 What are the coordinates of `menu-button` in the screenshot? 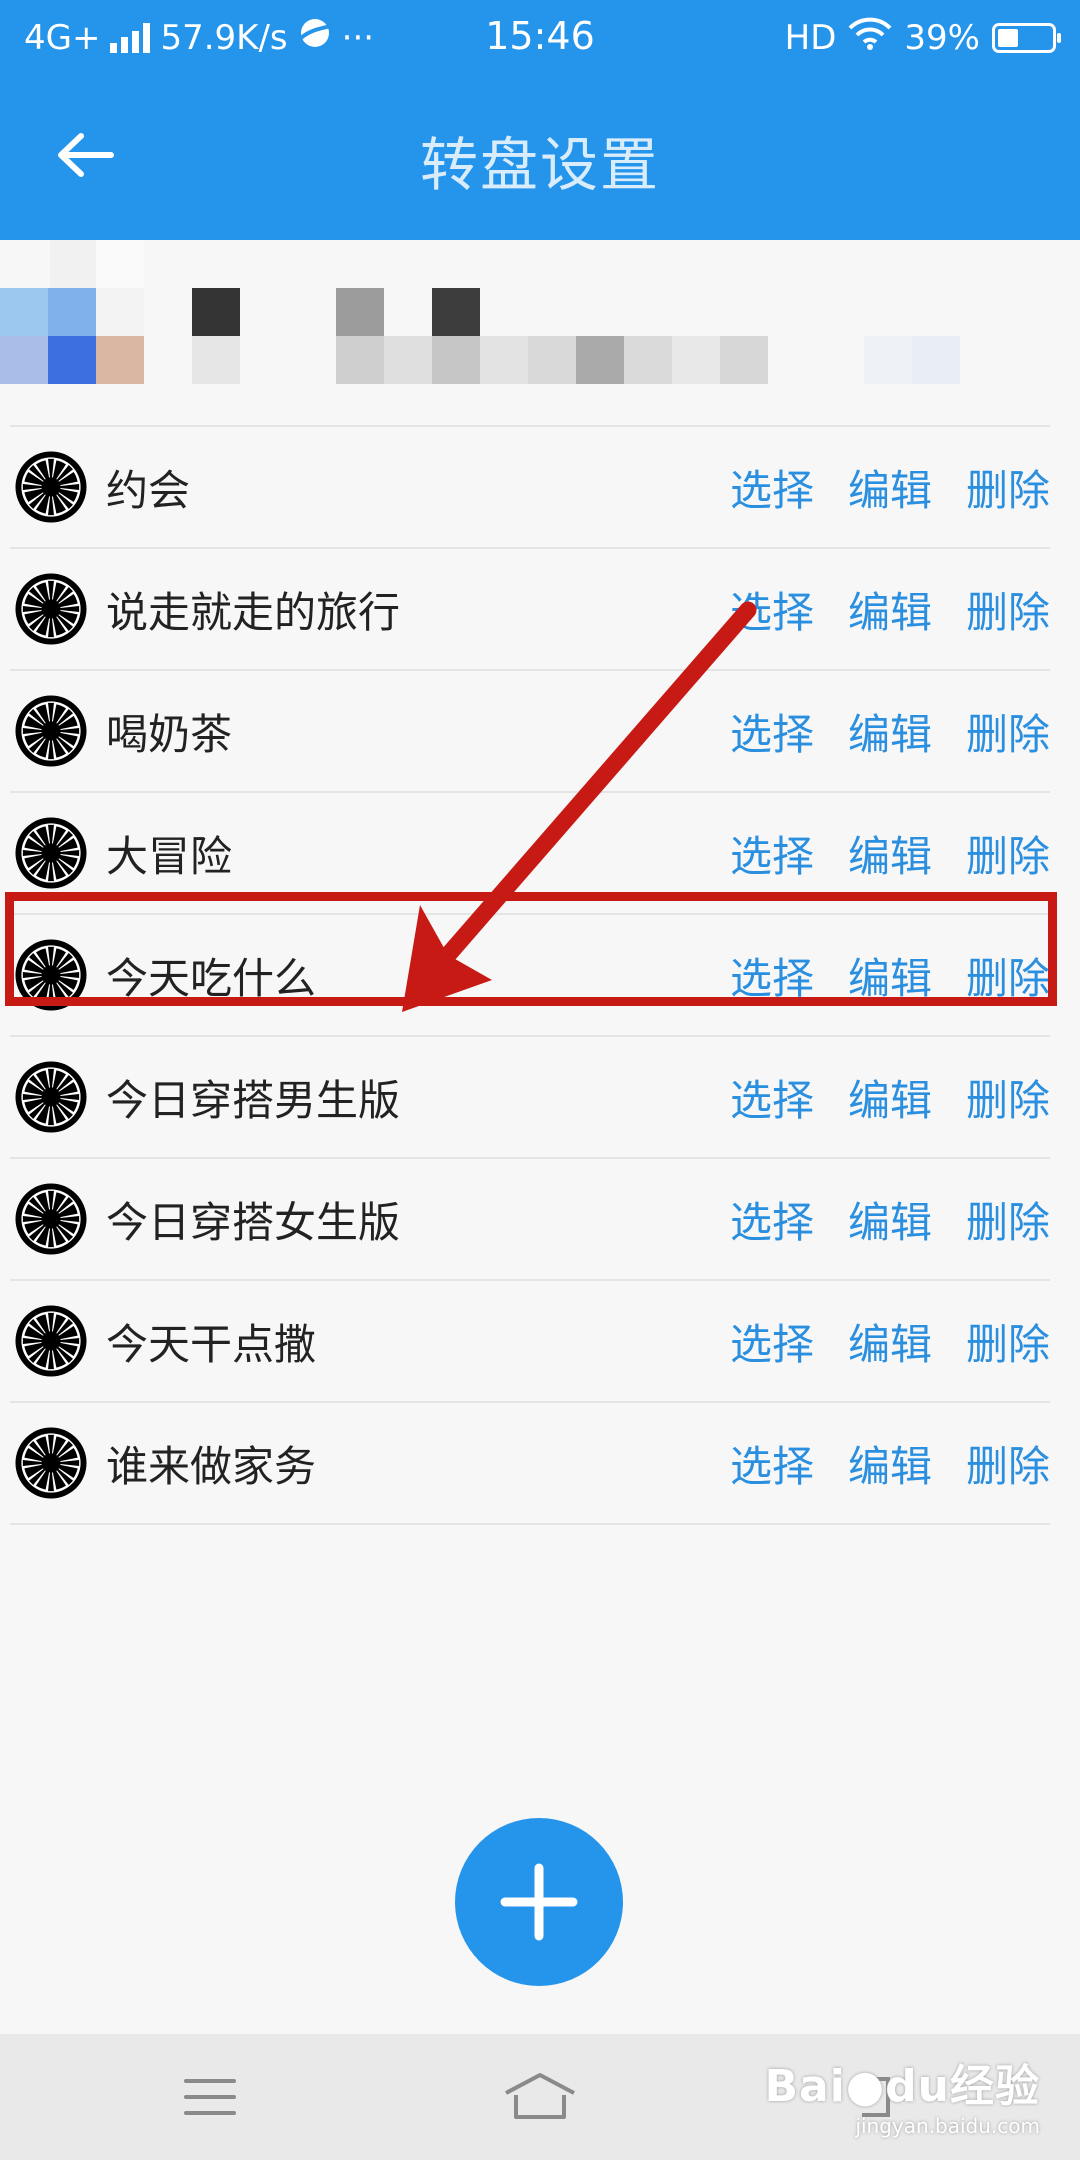 It's located at (210, 2097).